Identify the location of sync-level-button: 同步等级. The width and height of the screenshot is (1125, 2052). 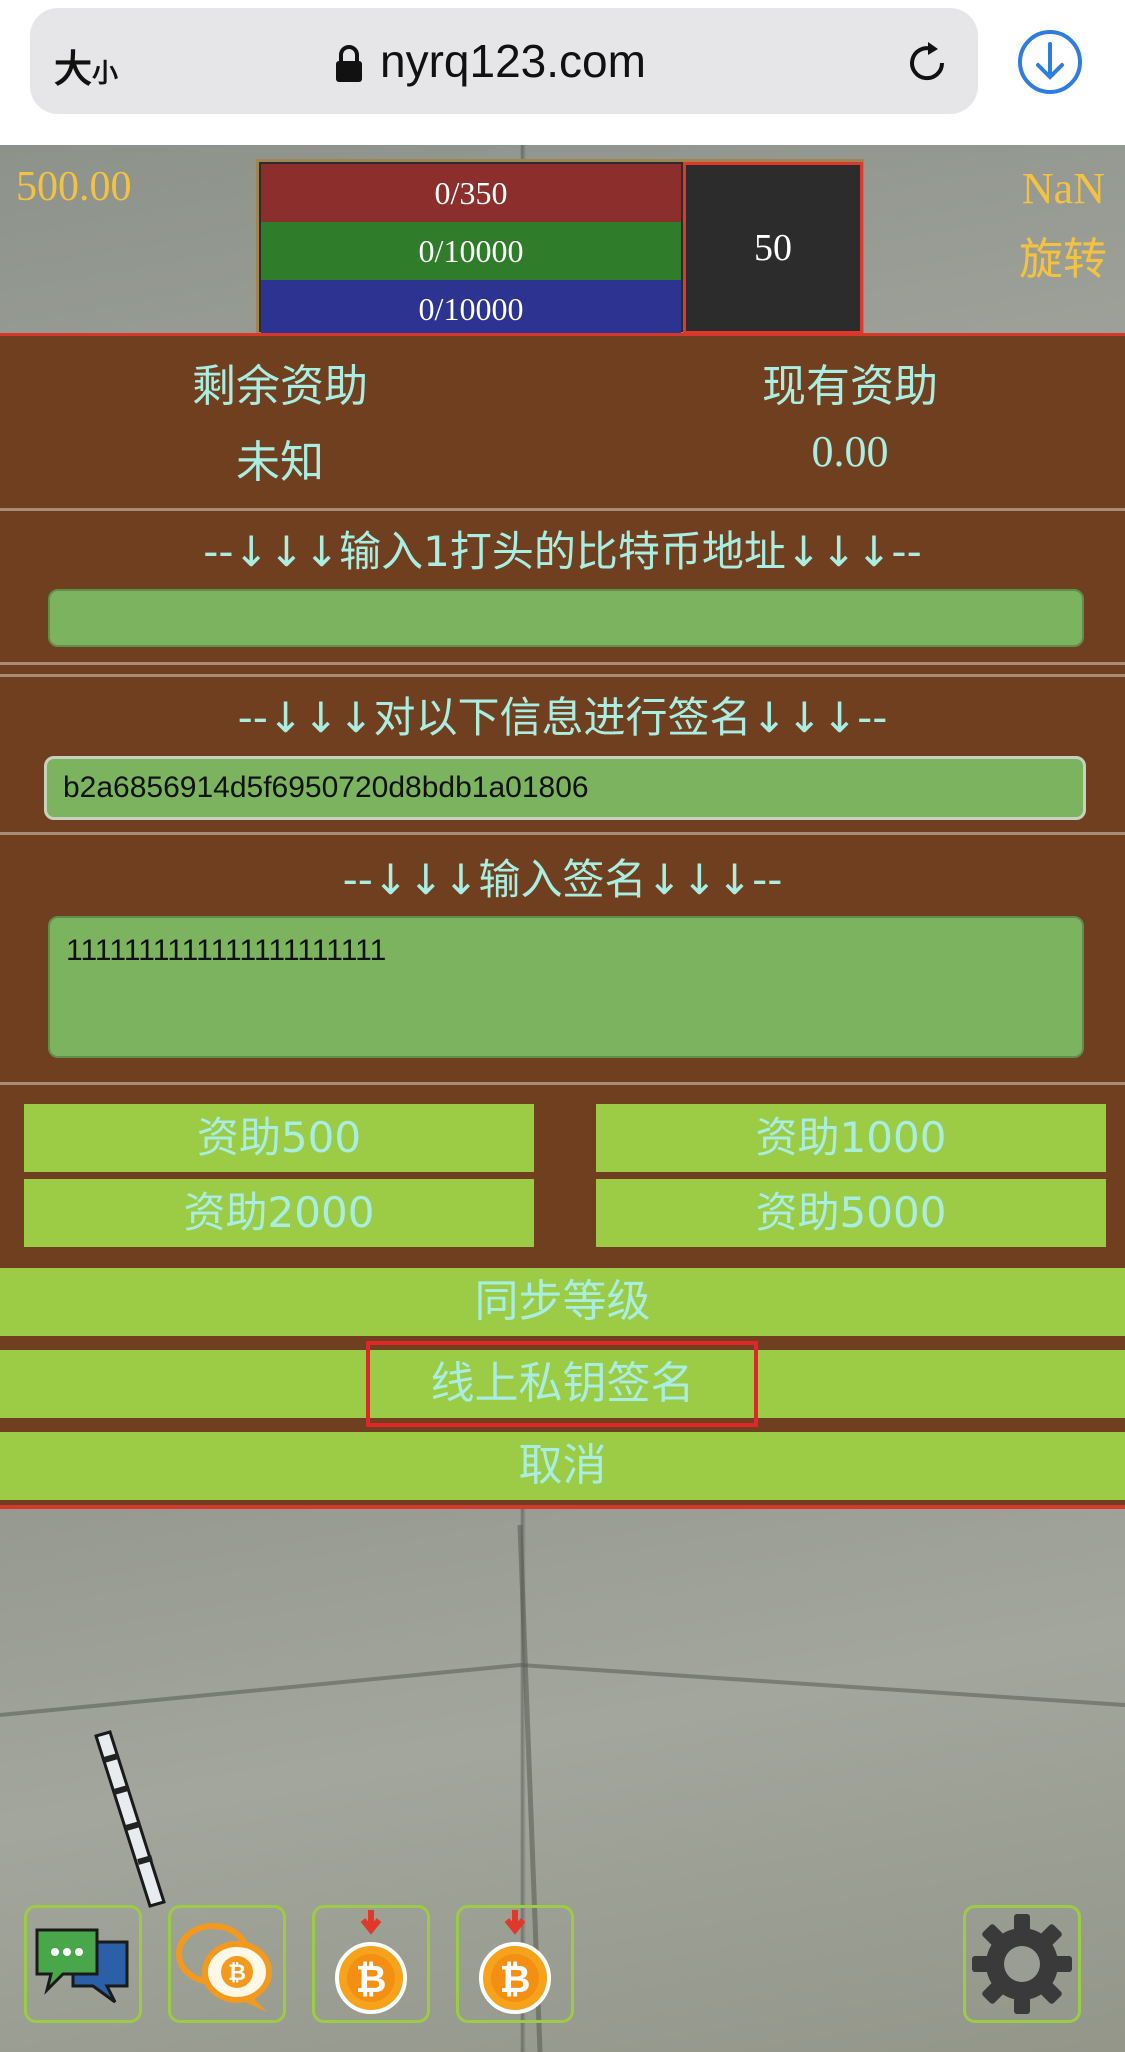
(562, 1302).